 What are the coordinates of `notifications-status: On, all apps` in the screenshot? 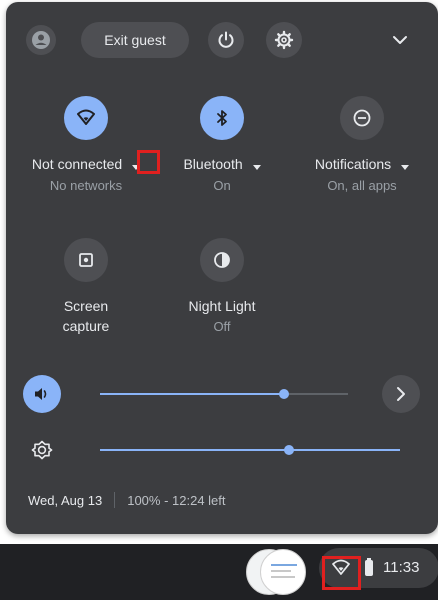 It's located at (362, 186).